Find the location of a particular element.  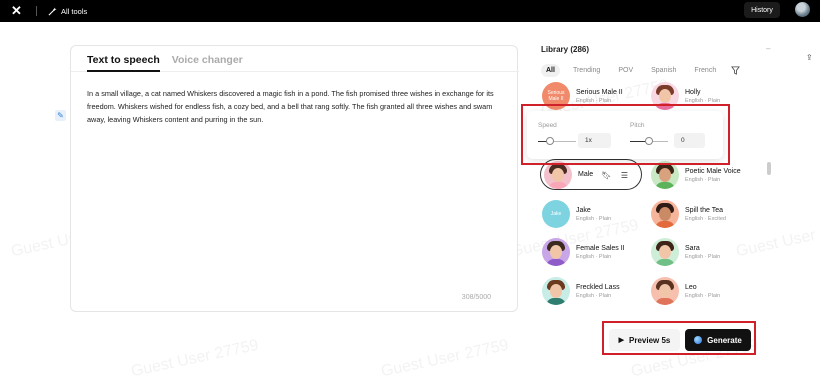

voice-item-male: Male is located at coordinates (568, 175).